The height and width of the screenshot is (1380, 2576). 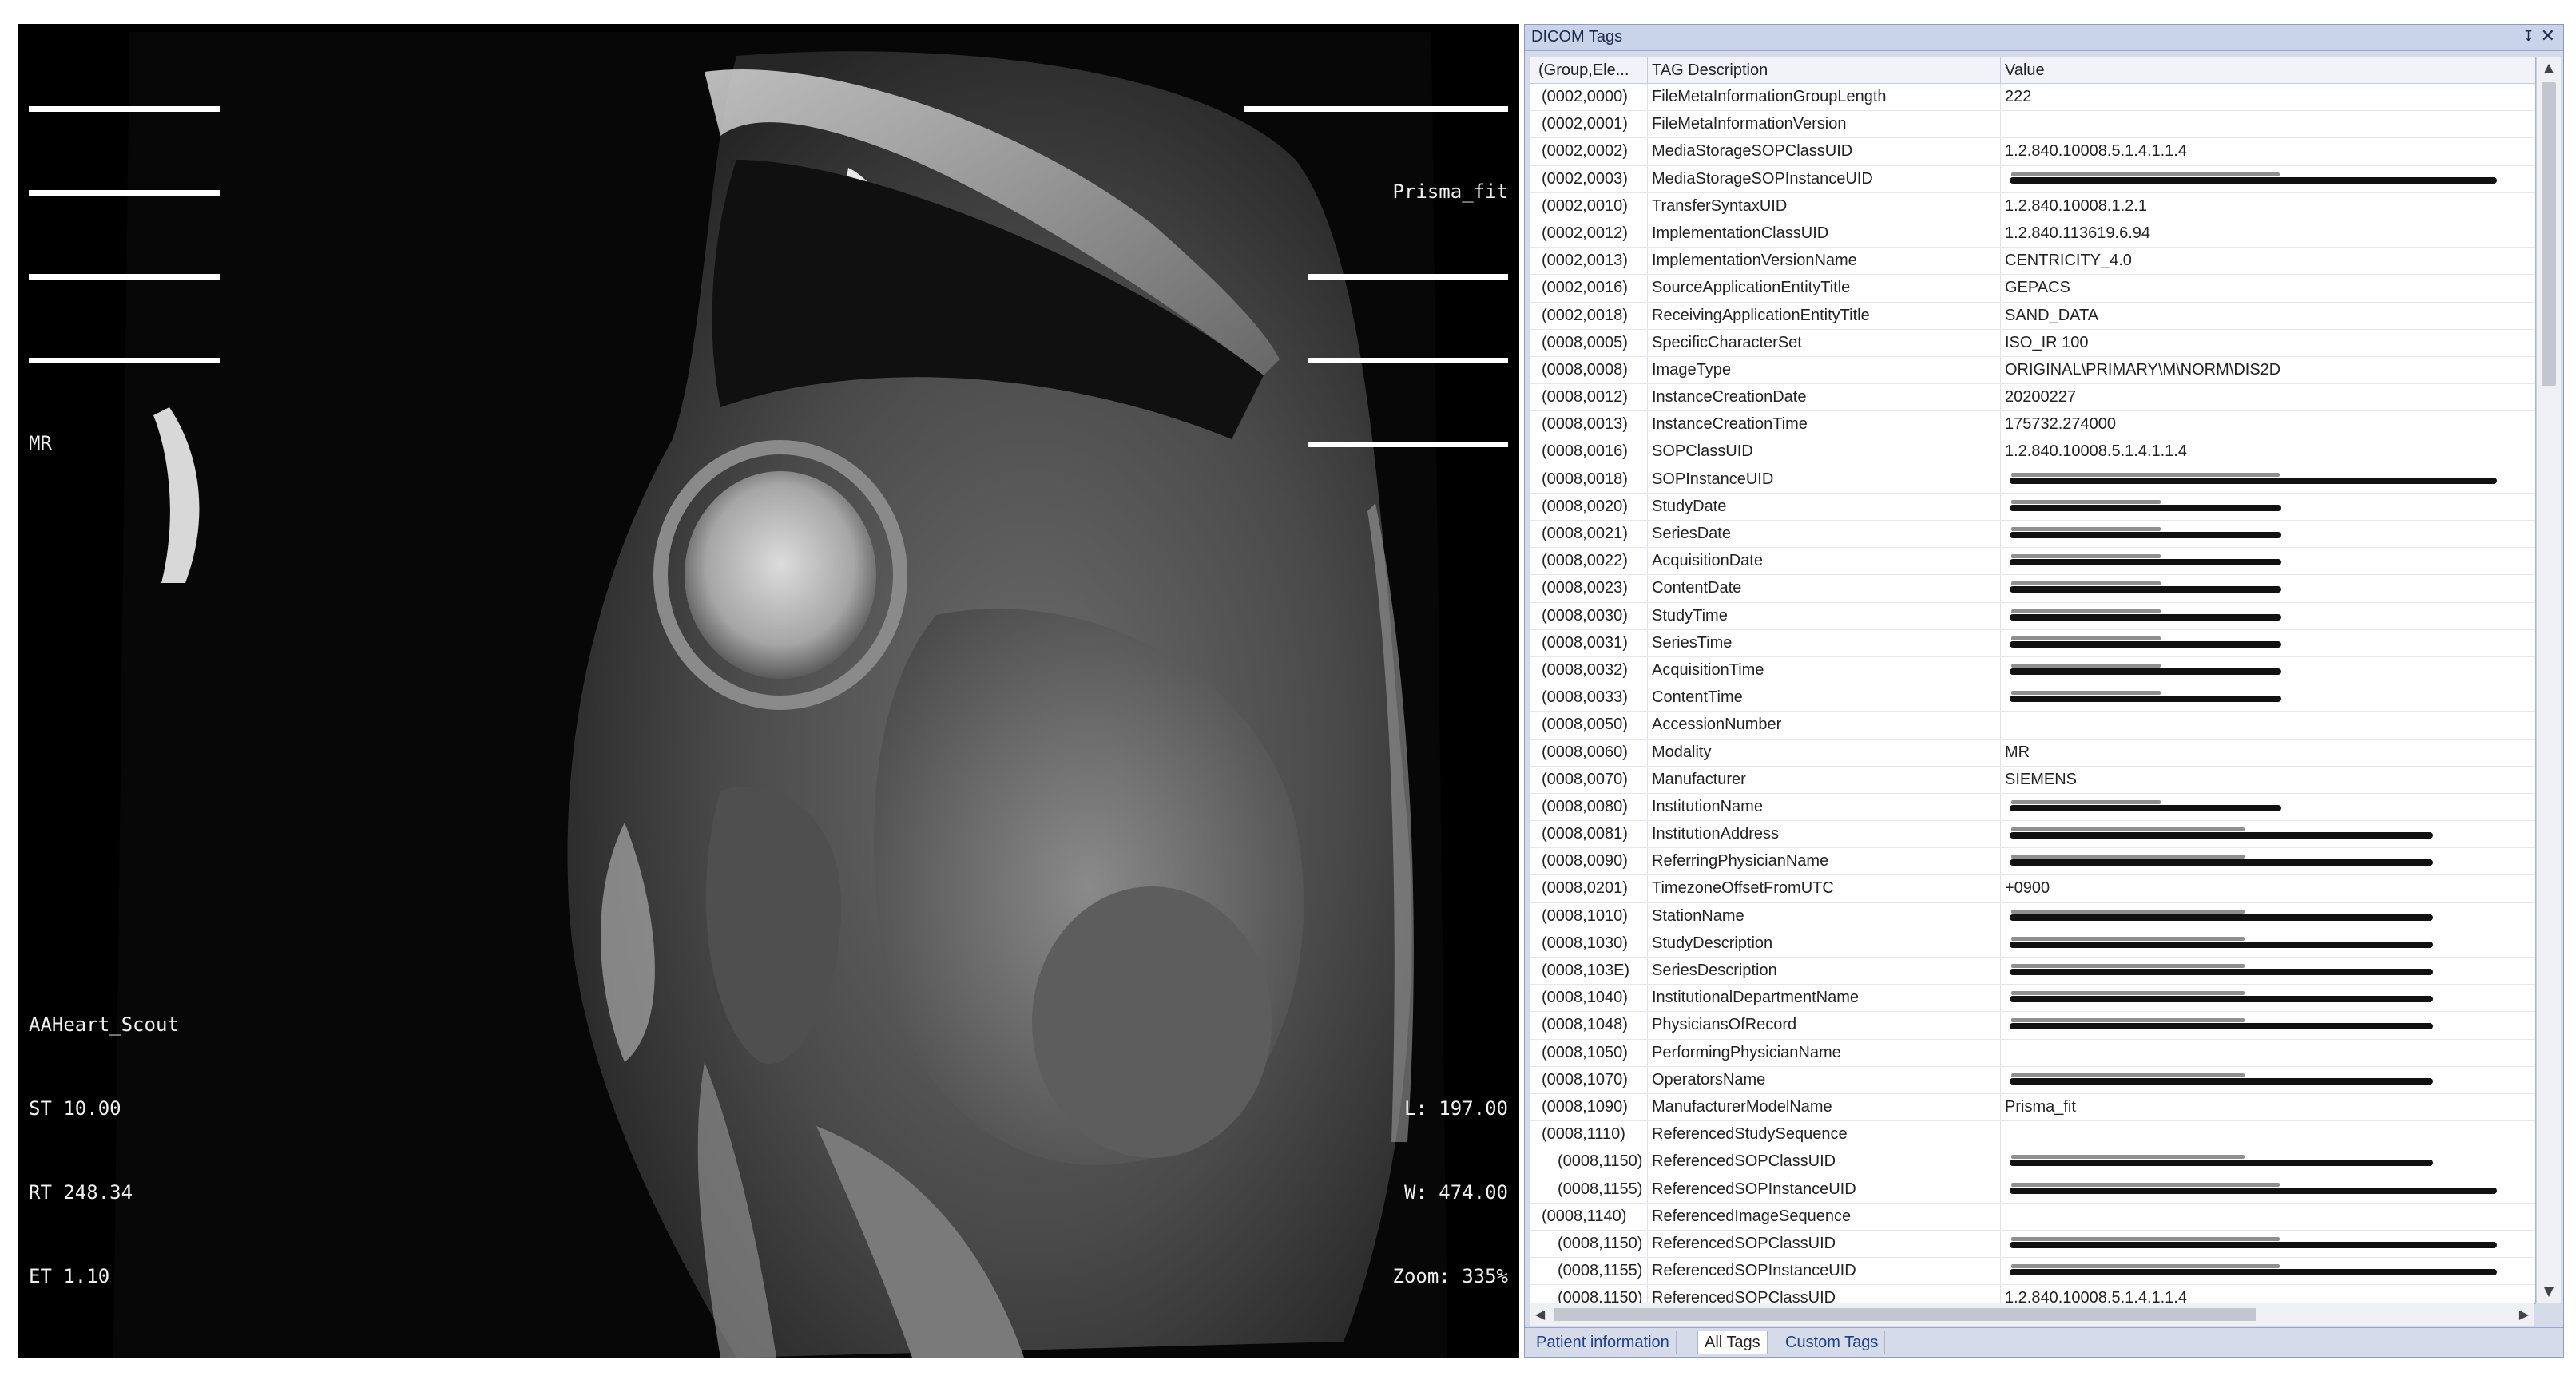 I want to click on table-row: (0008,0032) AcquisitionTime, so click(x=2032, y=671).